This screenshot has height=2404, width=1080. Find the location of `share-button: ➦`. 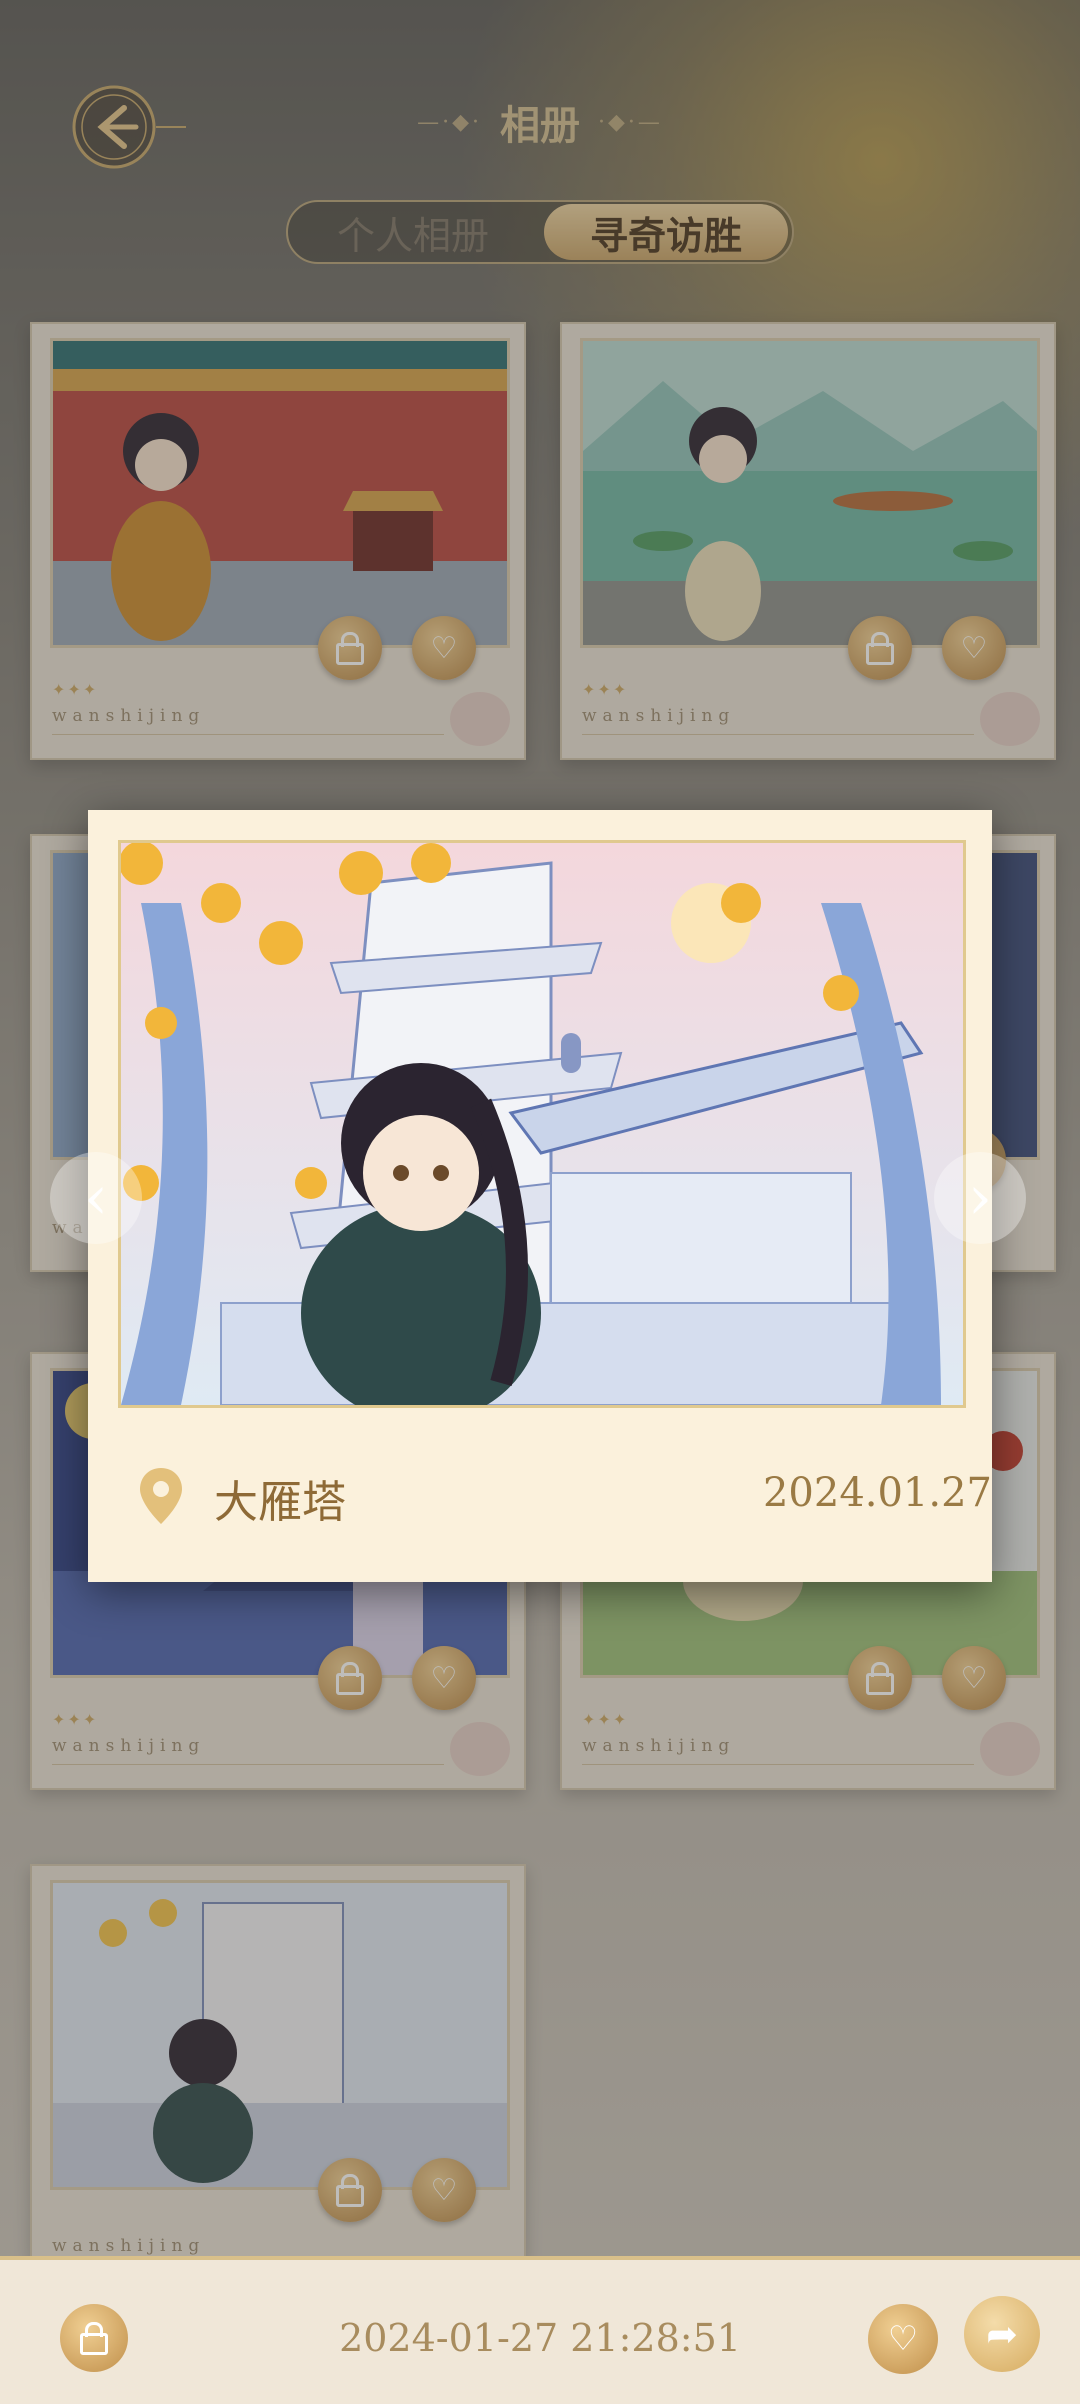

share-button: ➦ is located at coordinates (1002, 2334).